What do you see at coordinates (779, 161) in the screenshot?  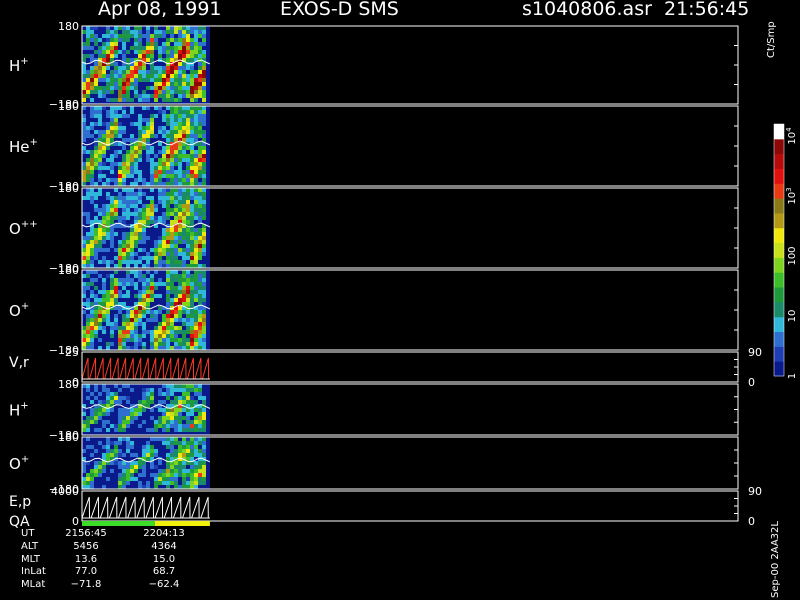 I see `colorbar-swatch` at bounding box center [779, 161].